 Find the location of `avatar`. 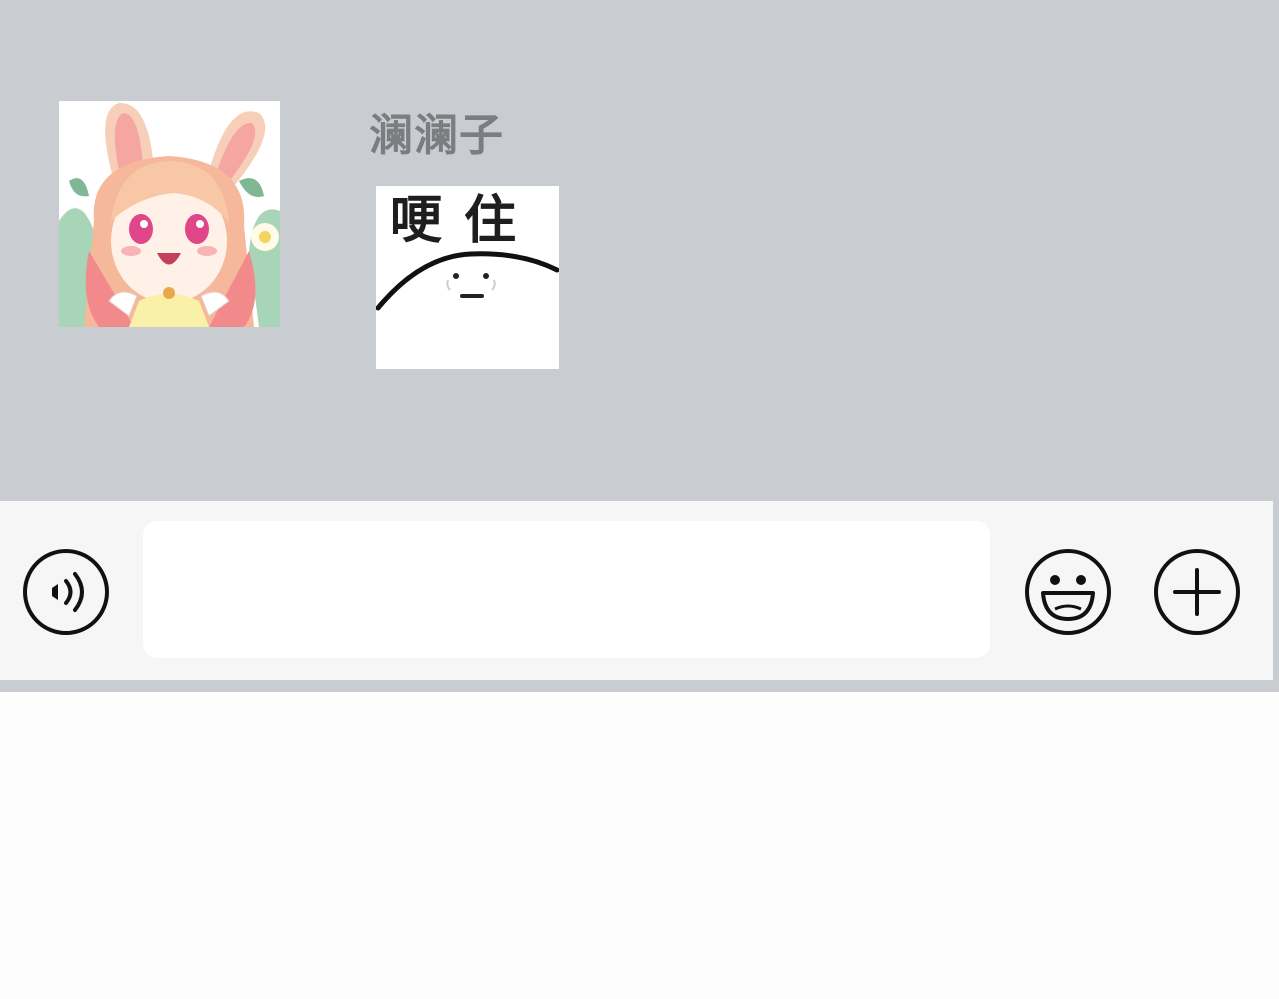

avatar is located at coordinates (169, 214).